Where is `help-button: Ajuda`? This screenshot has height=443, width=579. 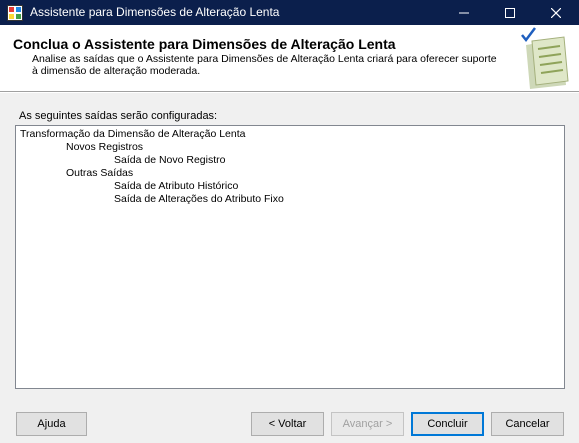 help-button: Ajuda is located at coordinates (51, 424).